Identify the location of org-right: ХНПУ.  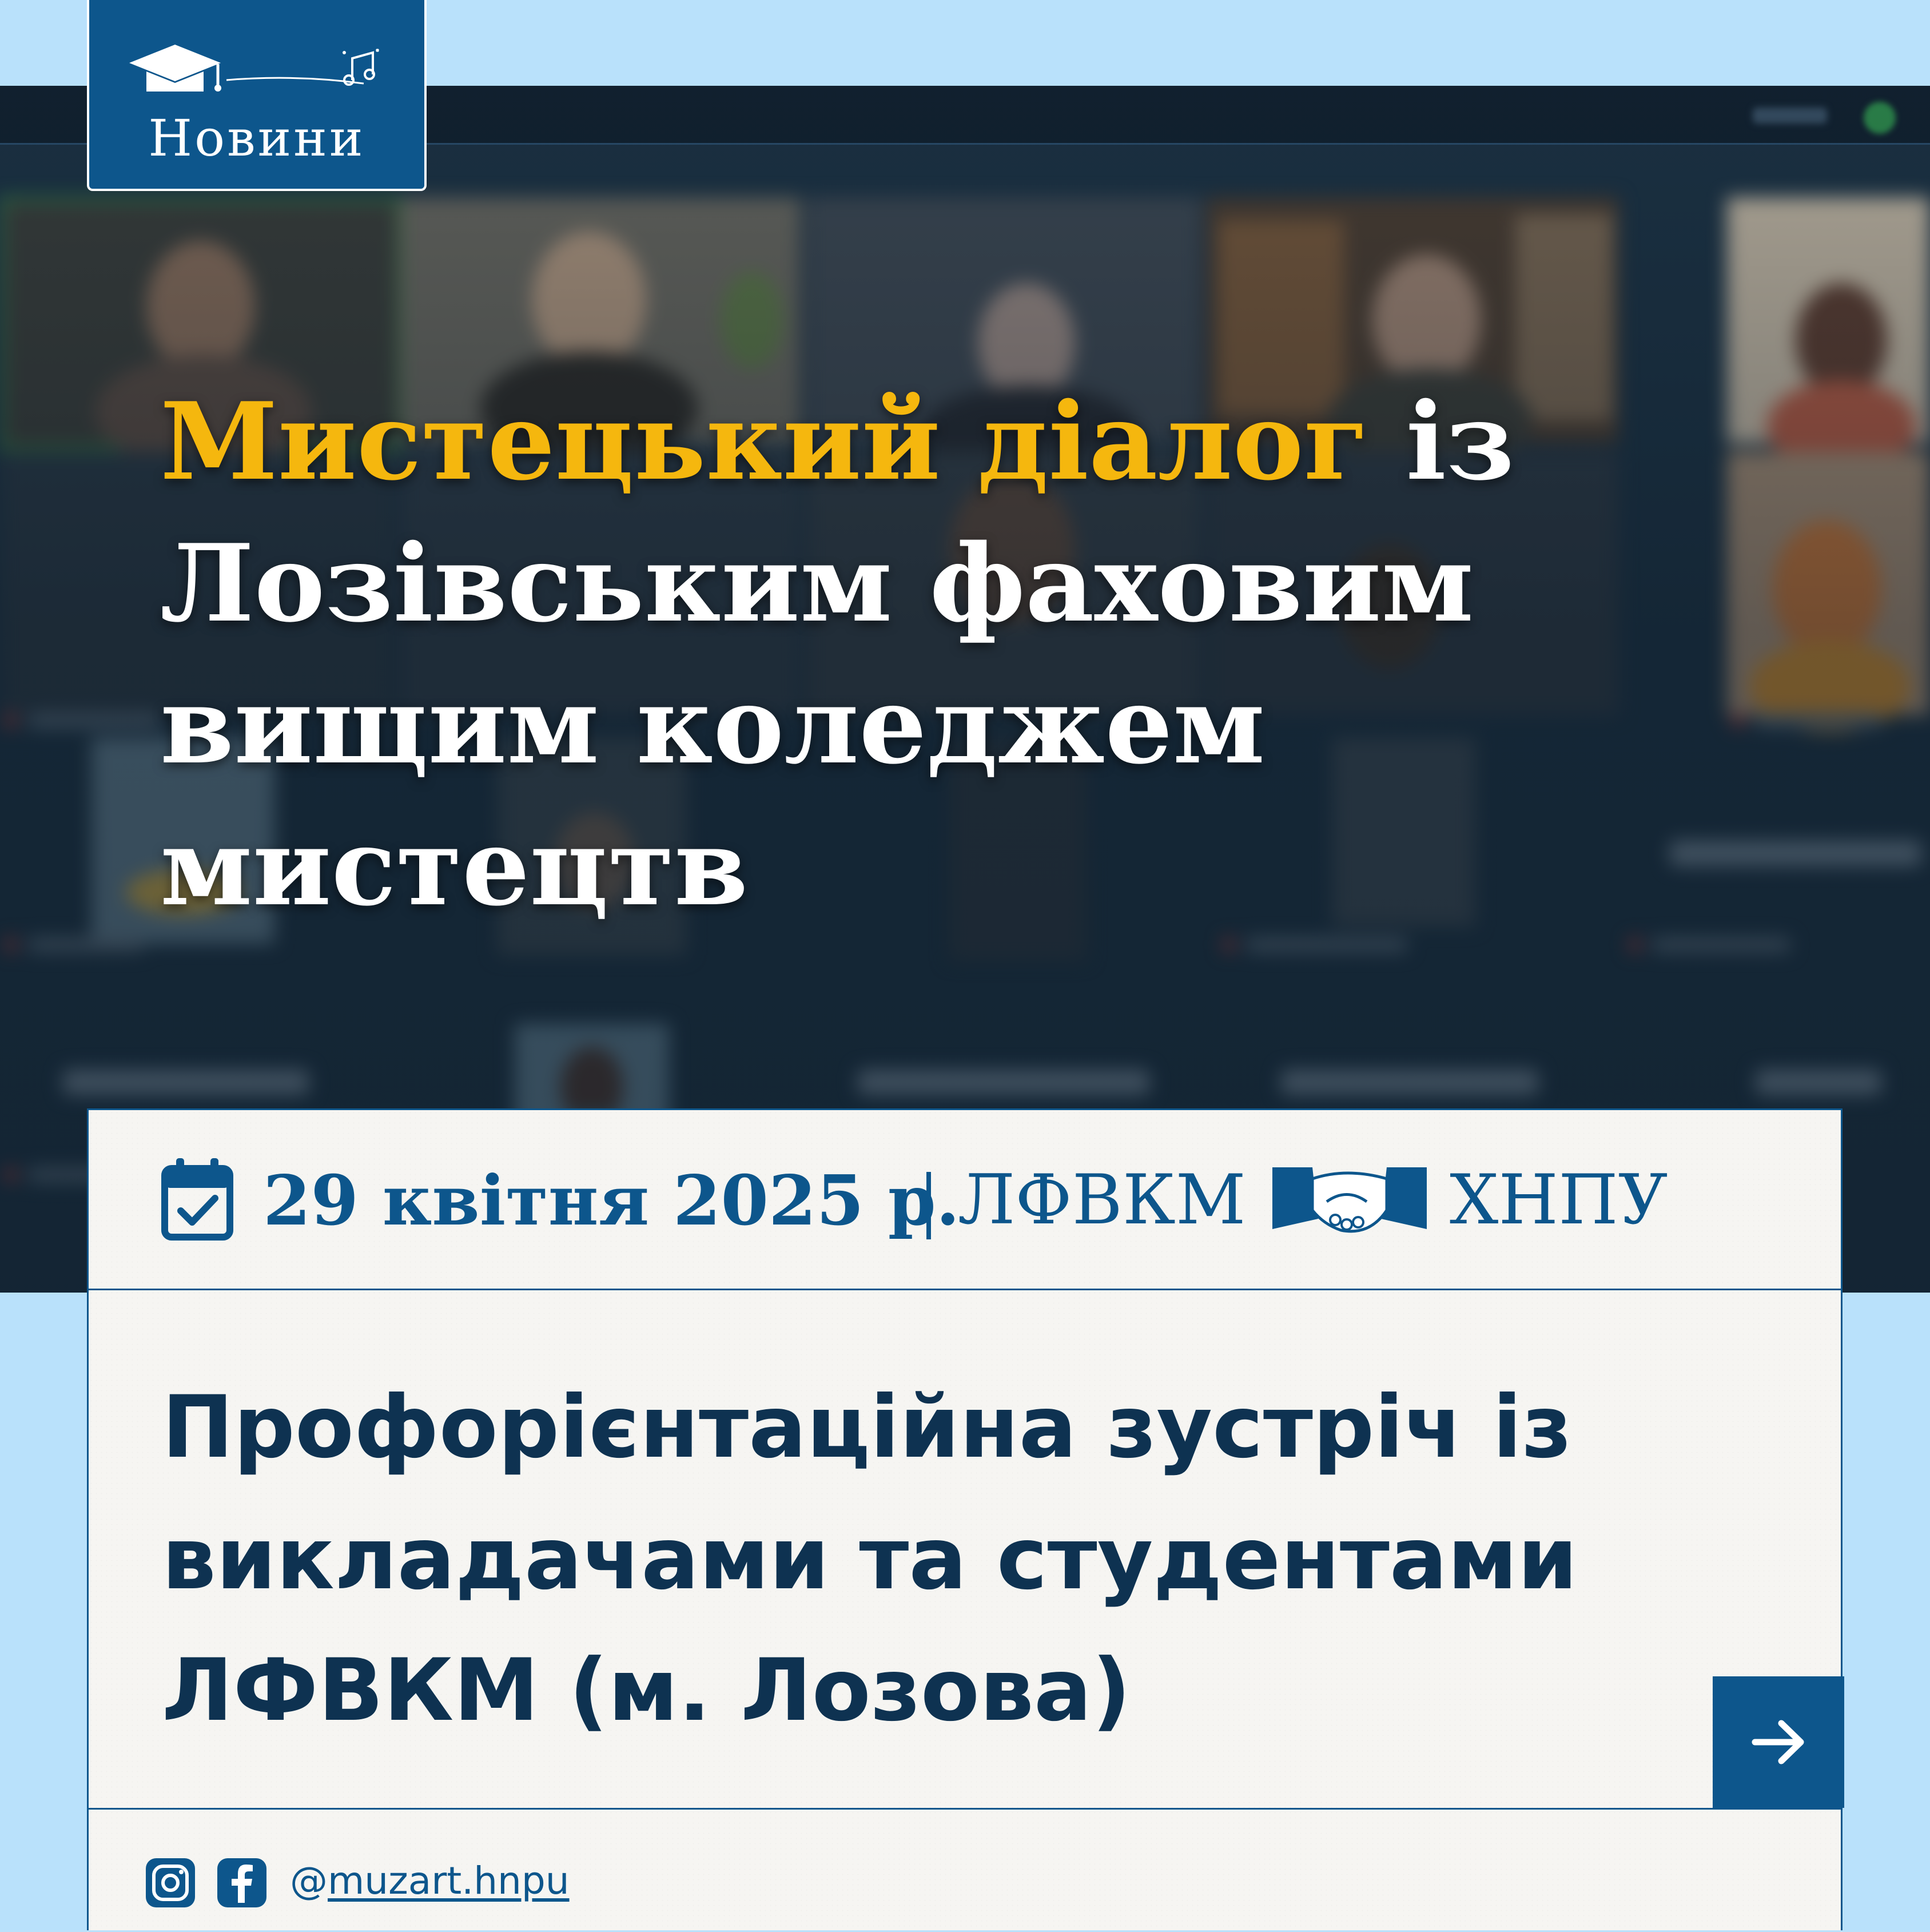
(1559, 1200).